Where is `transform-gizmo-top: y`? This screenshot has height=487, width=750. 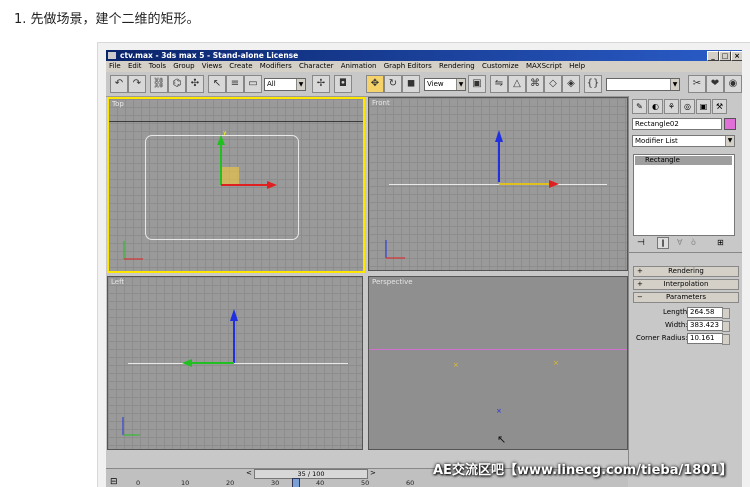
transform-gizmo-top: y is located at coordinates (246, 162).